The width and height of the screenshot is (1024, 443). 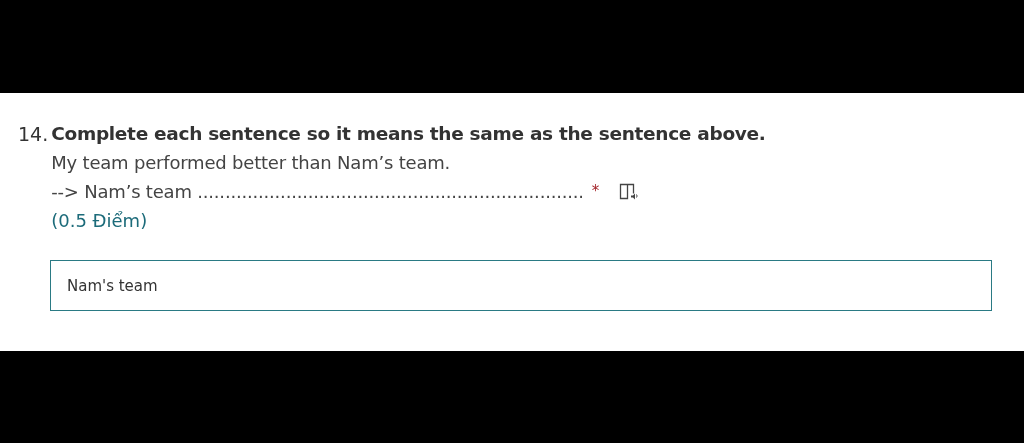 I want to click on question-text: My team performed better than Nam’s team., so click(x=251, y=163).